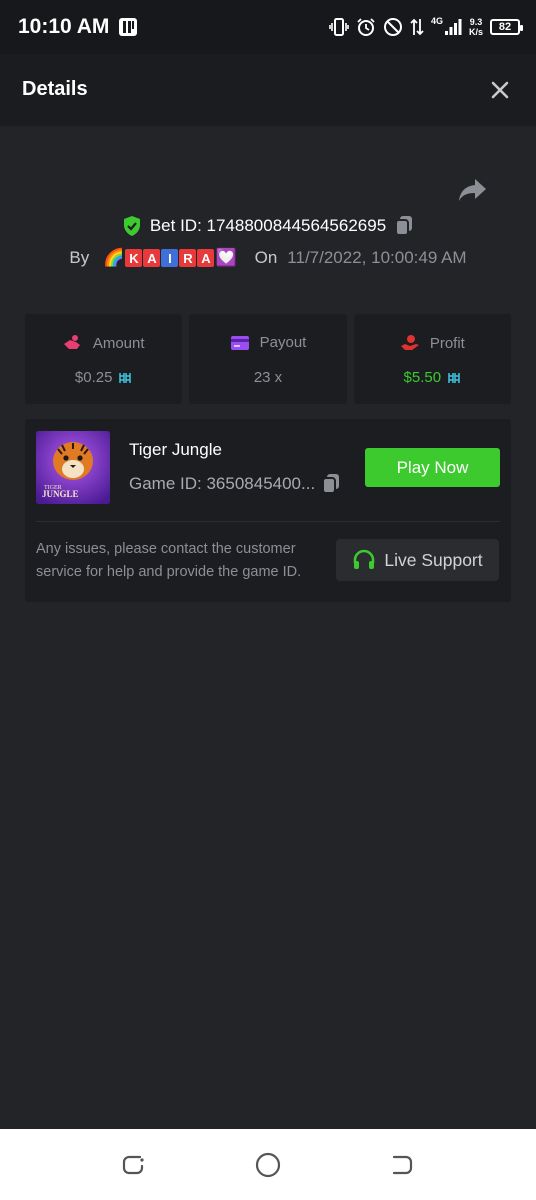 The height and width of the screenshot is (1200, 536). I want to click on signal-icon, so click(453, 27).